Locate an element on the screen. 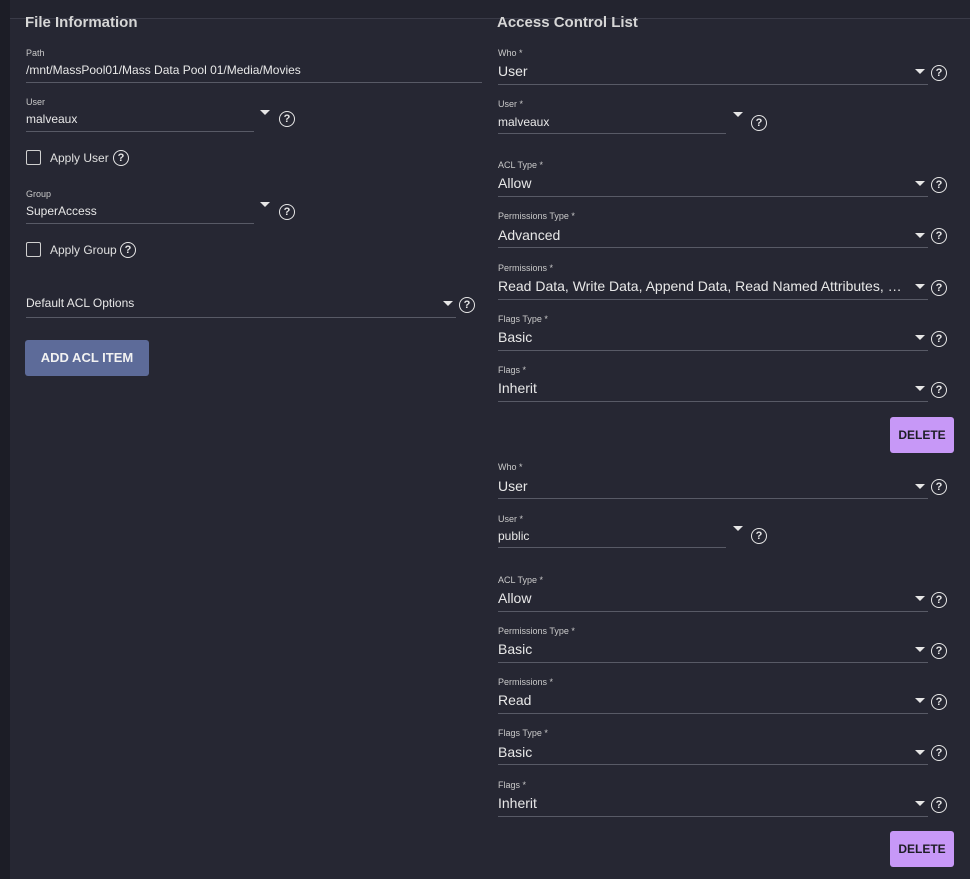  permissions-type-value: Basic is located at coordinates (703, 649).